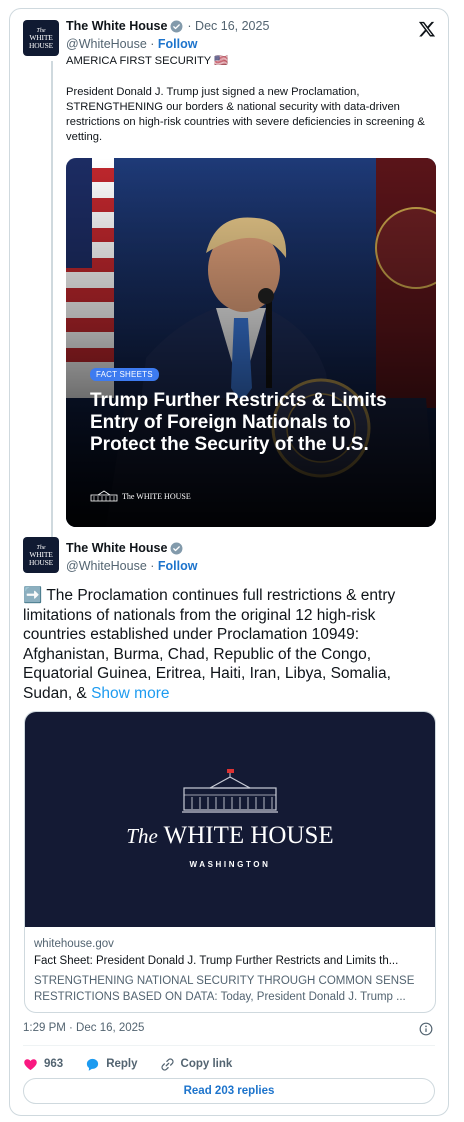 Image resolution: width=464 pixels, height=1122 pixels. Describe the element at coordinates (156, 496) in the screenshot. I see `watermark-text: The WHITE HOUSE` at that location.